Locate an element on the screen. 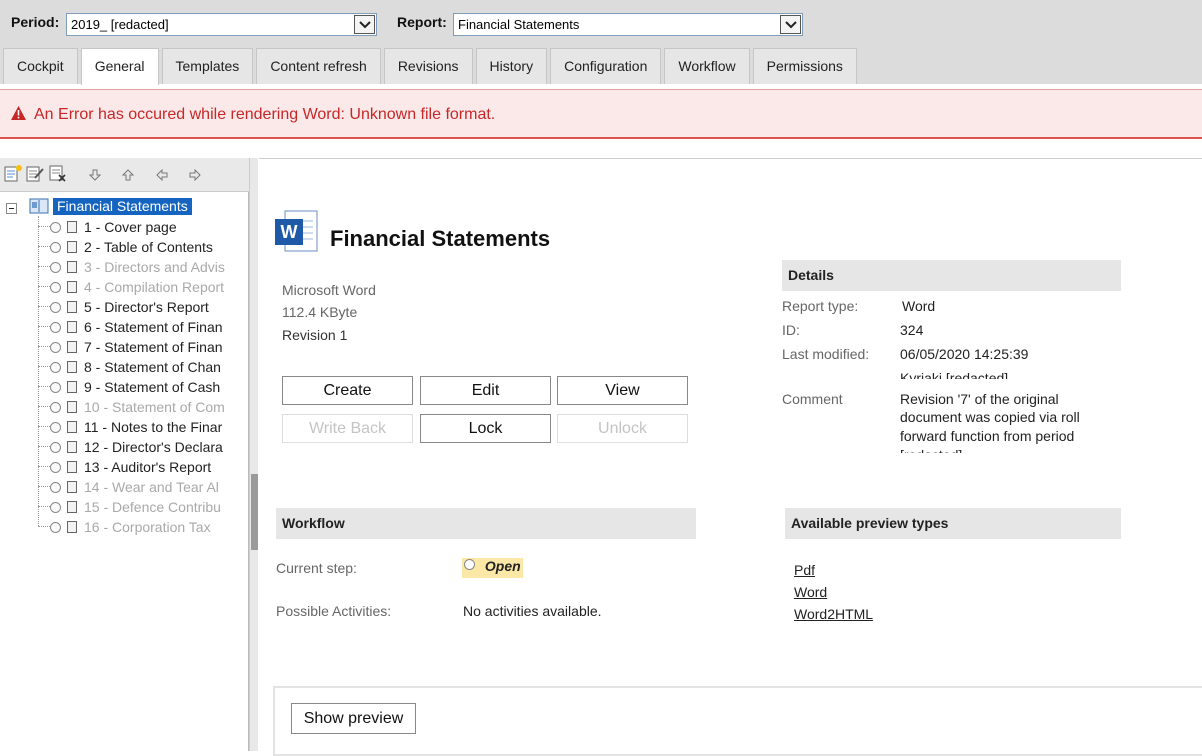  tab-cockpit: Cockpit is located at coordinates (40, 66).